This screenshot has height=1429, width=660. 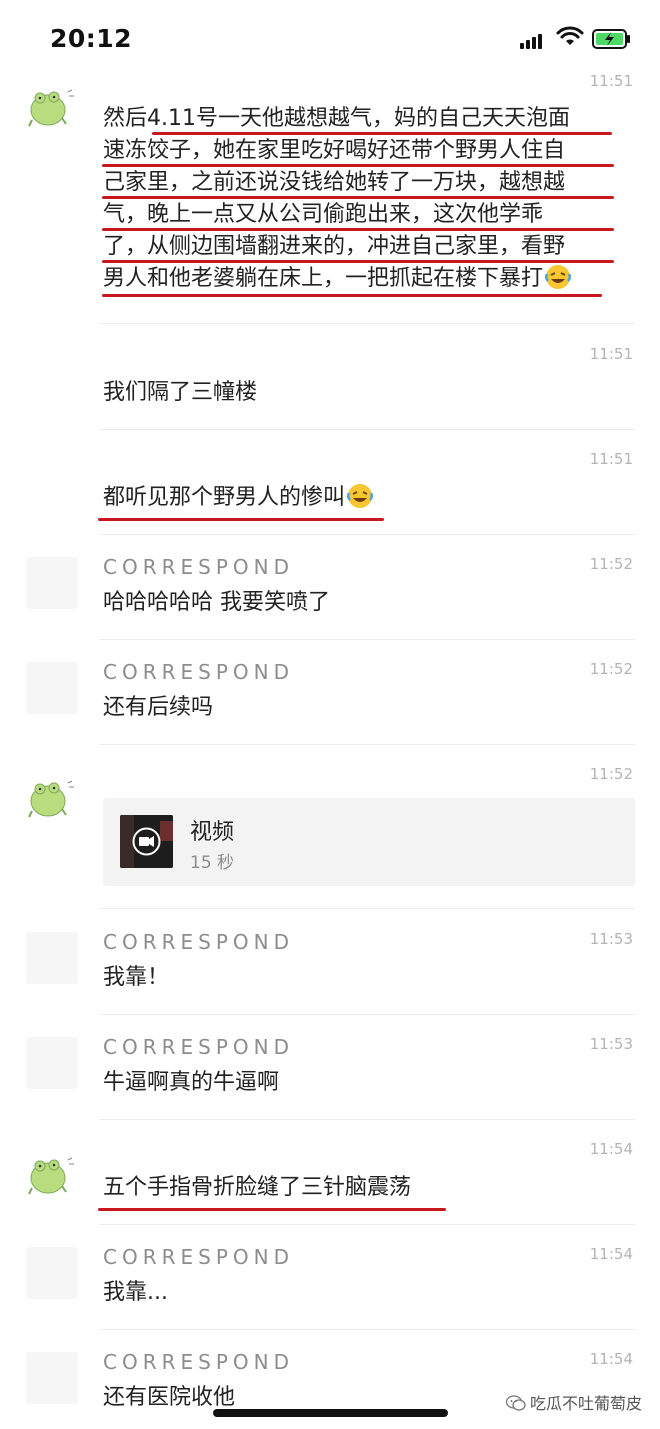 What do you see at coordinates (158, 707) in the screenshot?
I see `message-text: 还有后续吗` at bounding box center [158, 707].